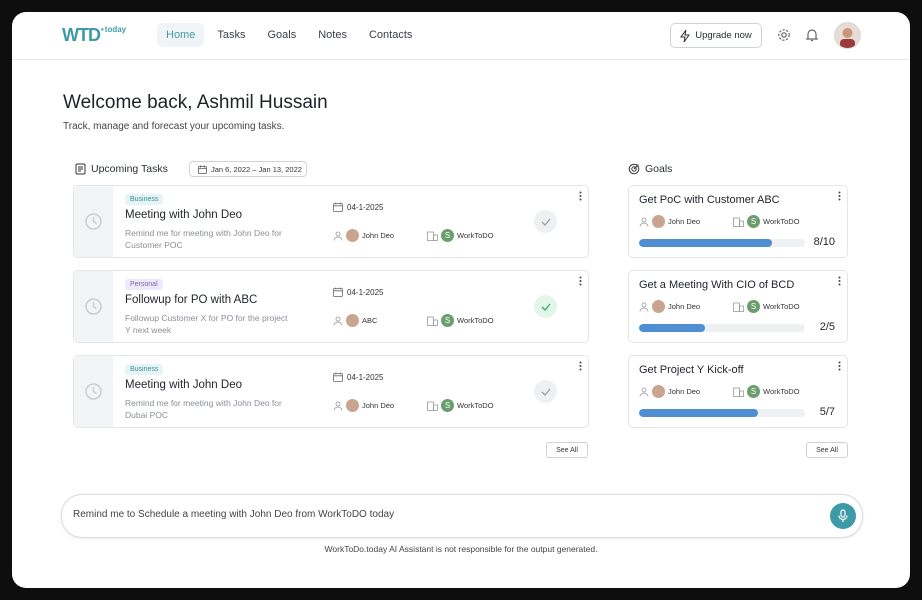 The width and height of the screenshot is (922, 600). I want to click on assignee-name: John Deo, so click(378, 405).